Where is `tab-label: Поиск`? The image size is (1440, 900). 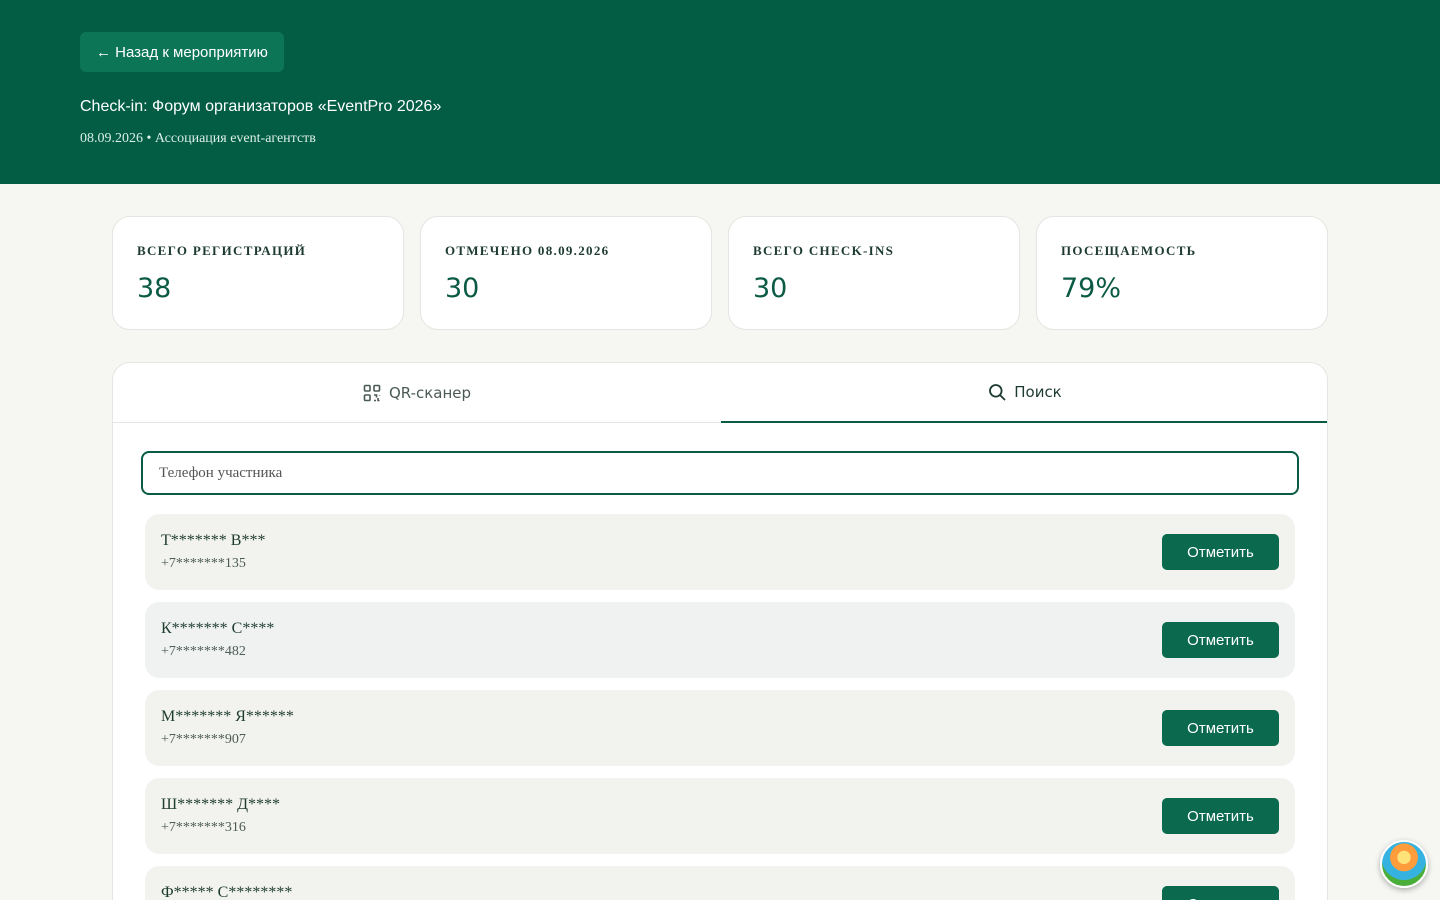 tab-label: Поиск is located at coordinates (1038, 392).